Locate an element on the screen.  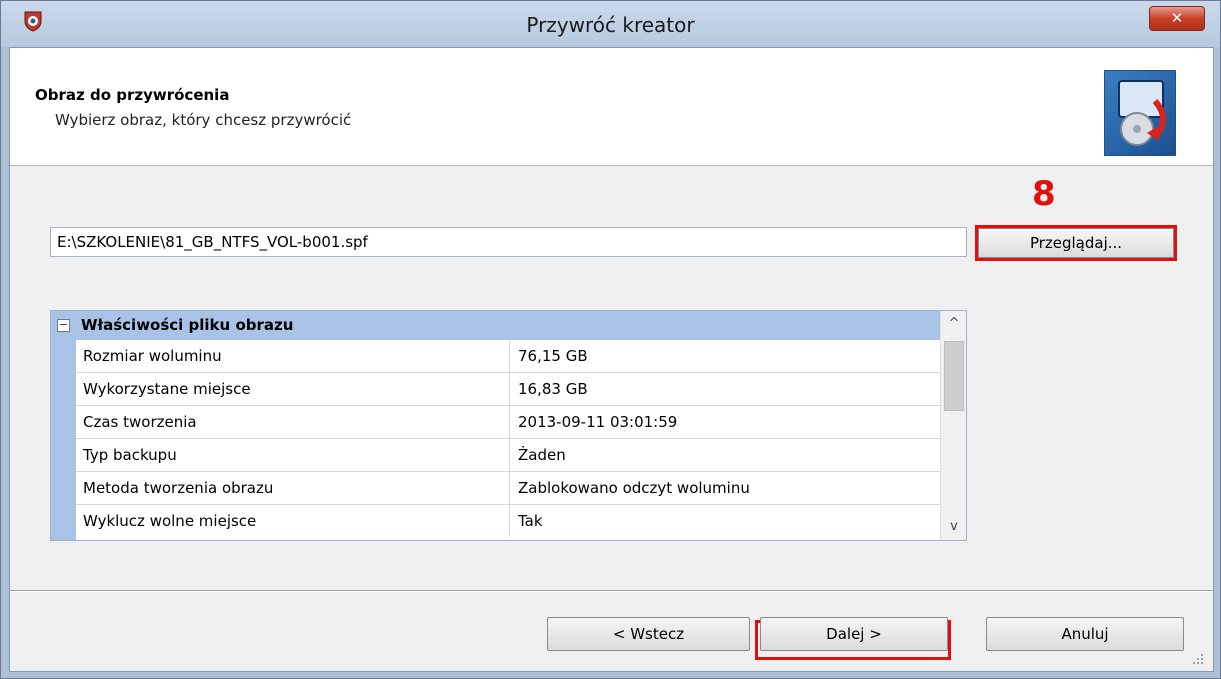
vertical-scrollbar: ^ v is located at coordinates (953, 425).